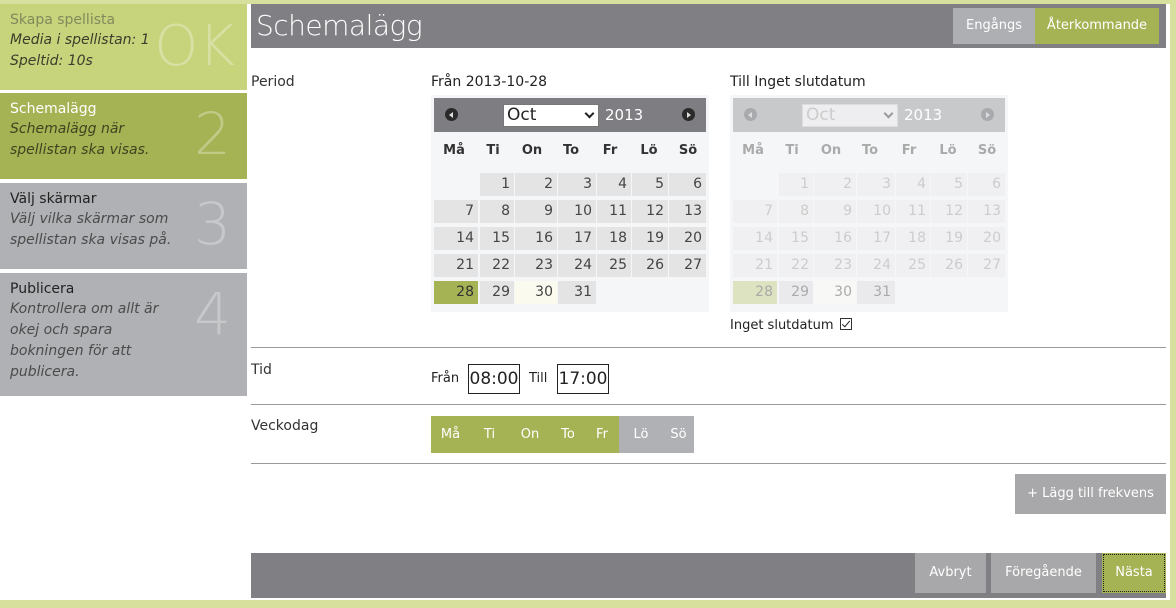  What do you see at coordinates (456, 265) in the screenshot?
I see `calendar-day: 21` at bounding box center [456, 265].